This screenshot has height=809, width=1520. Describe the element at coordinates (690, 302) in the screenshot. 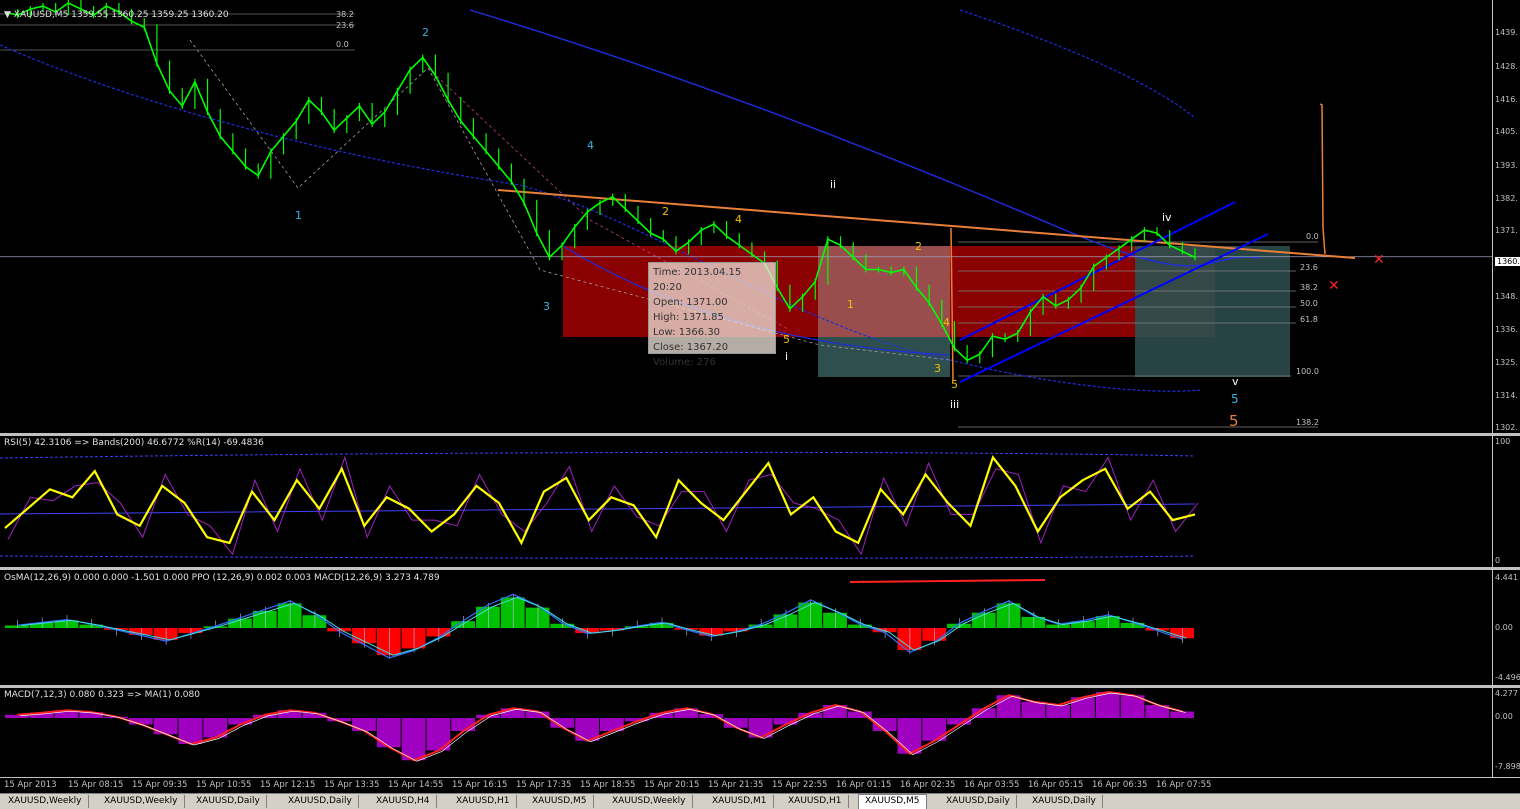

I see `tooltip-open: Open: 1371.00` at that location.